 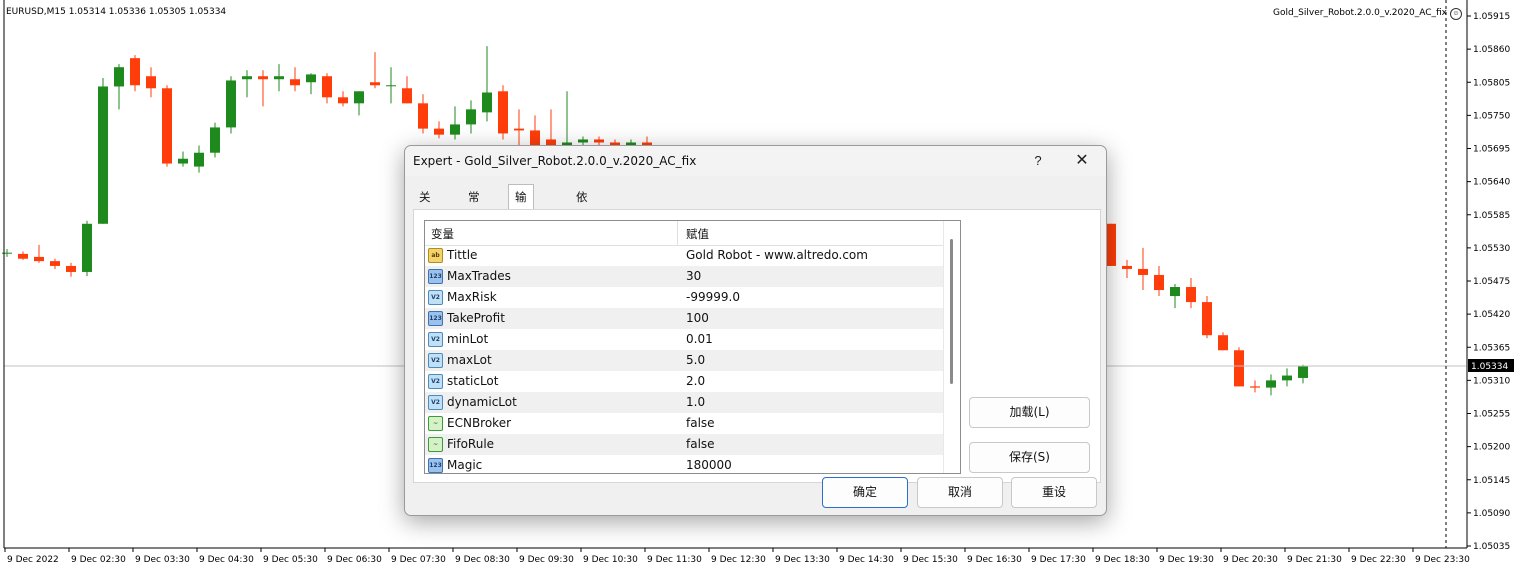 What do you see at coordinates (699, 339) in the screenshot?
I see `param-value: 0.01` at bounding box center [699, 339].